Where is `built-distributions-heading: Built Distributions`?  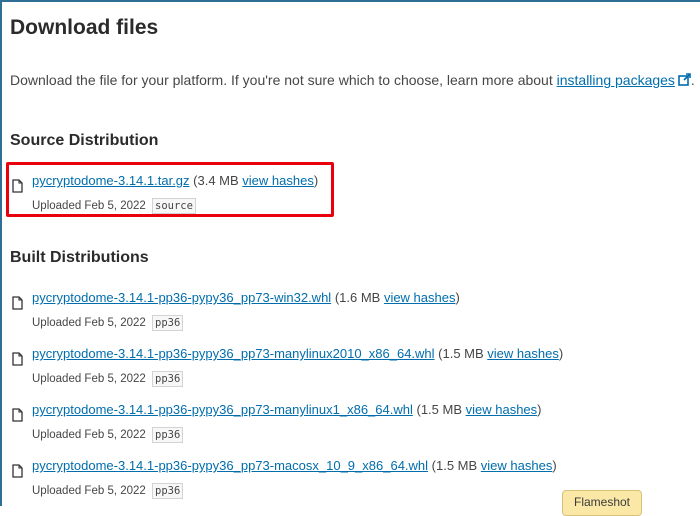
built-distributions-heading: Built Distributions is located at coordinates (79, 257).